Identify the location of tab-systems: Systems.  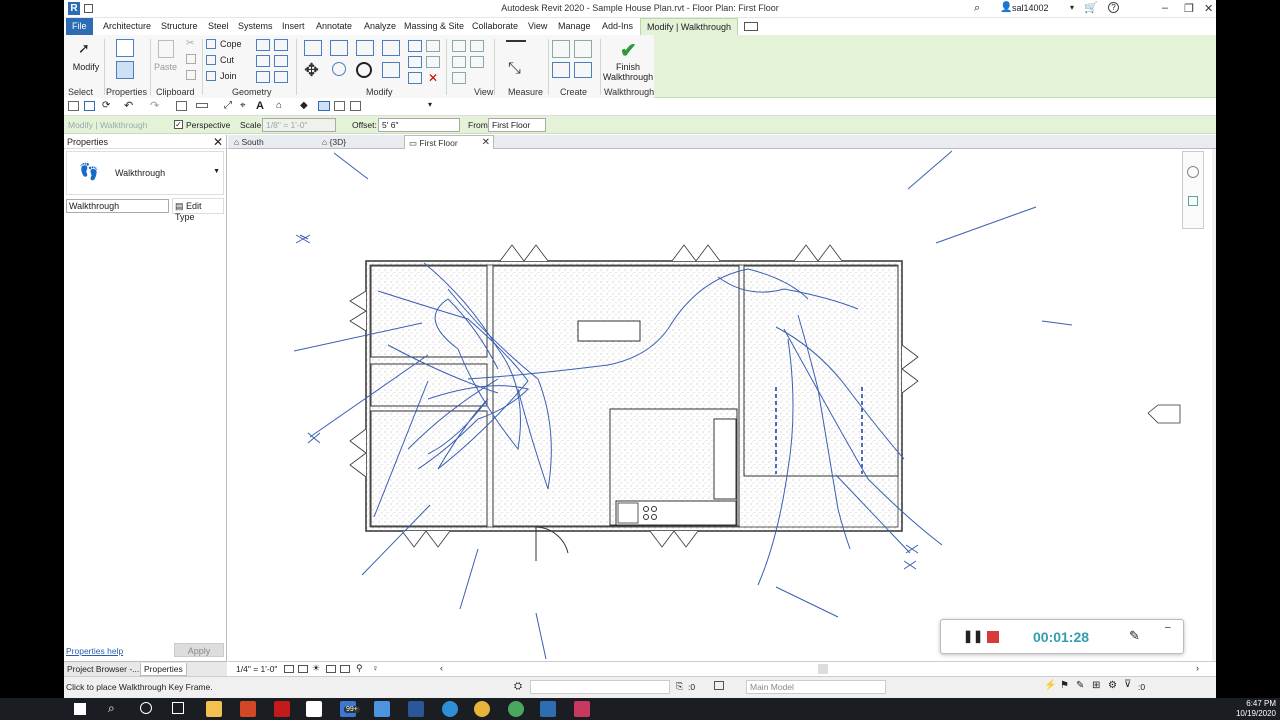
(255, 26).